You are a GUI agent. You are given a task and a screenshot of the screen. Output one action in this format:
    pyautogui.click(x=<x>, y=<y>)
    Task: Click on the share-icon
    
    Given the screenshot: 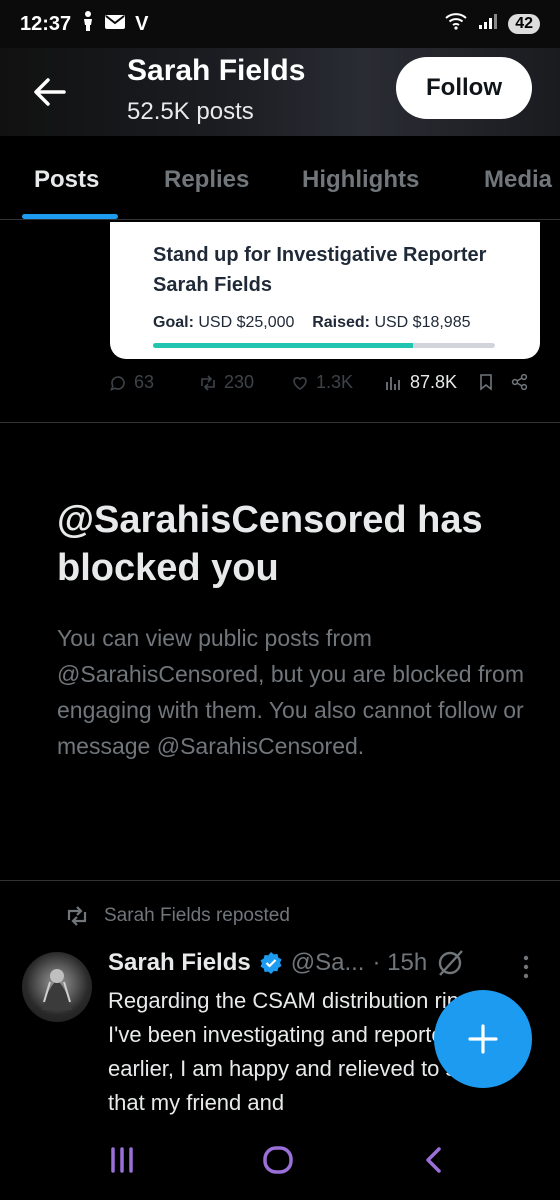 What is the action you would take?
    pyautogui.click(x=519, y=382)
    